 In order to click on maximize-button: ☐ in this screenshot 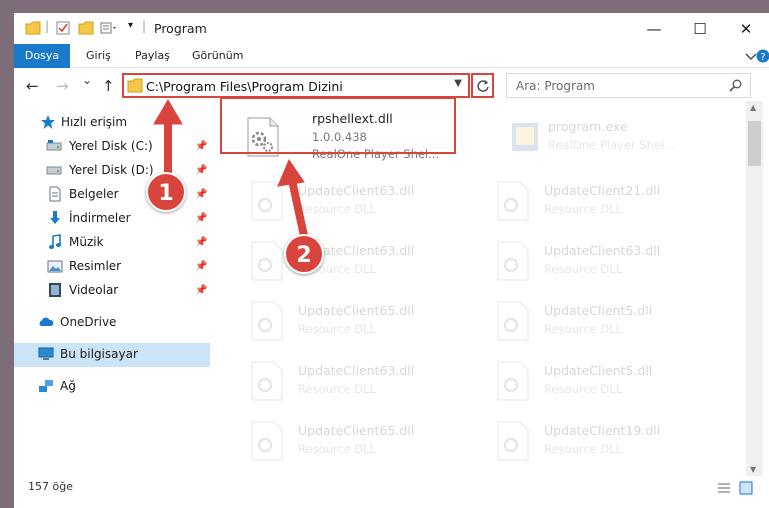, I will do `click(700, 28)`.